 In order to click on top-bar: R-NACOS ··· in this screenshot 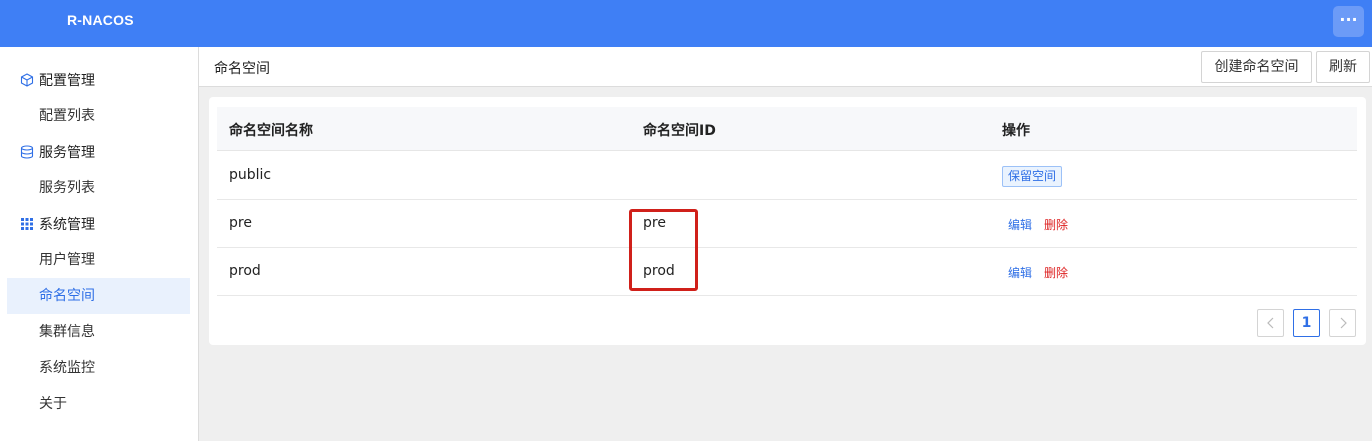, I will do `click(686, 23)`.